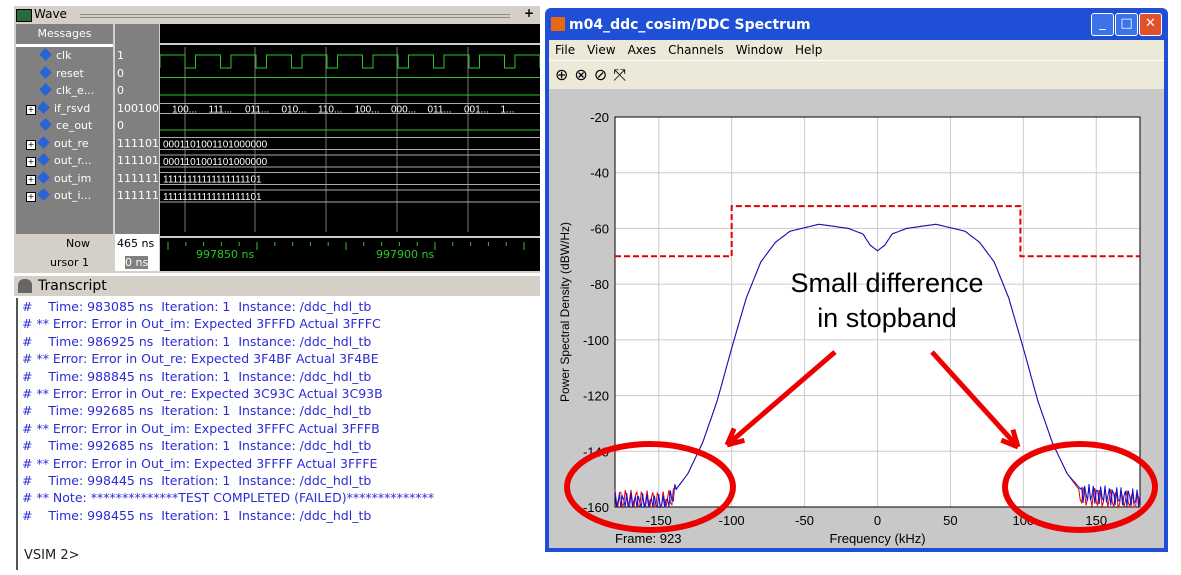 This screenshot has height=575, width=1181. I want to click on y-axis-label: Power Spectral Density (dBW/Hz), so click(565, 312).